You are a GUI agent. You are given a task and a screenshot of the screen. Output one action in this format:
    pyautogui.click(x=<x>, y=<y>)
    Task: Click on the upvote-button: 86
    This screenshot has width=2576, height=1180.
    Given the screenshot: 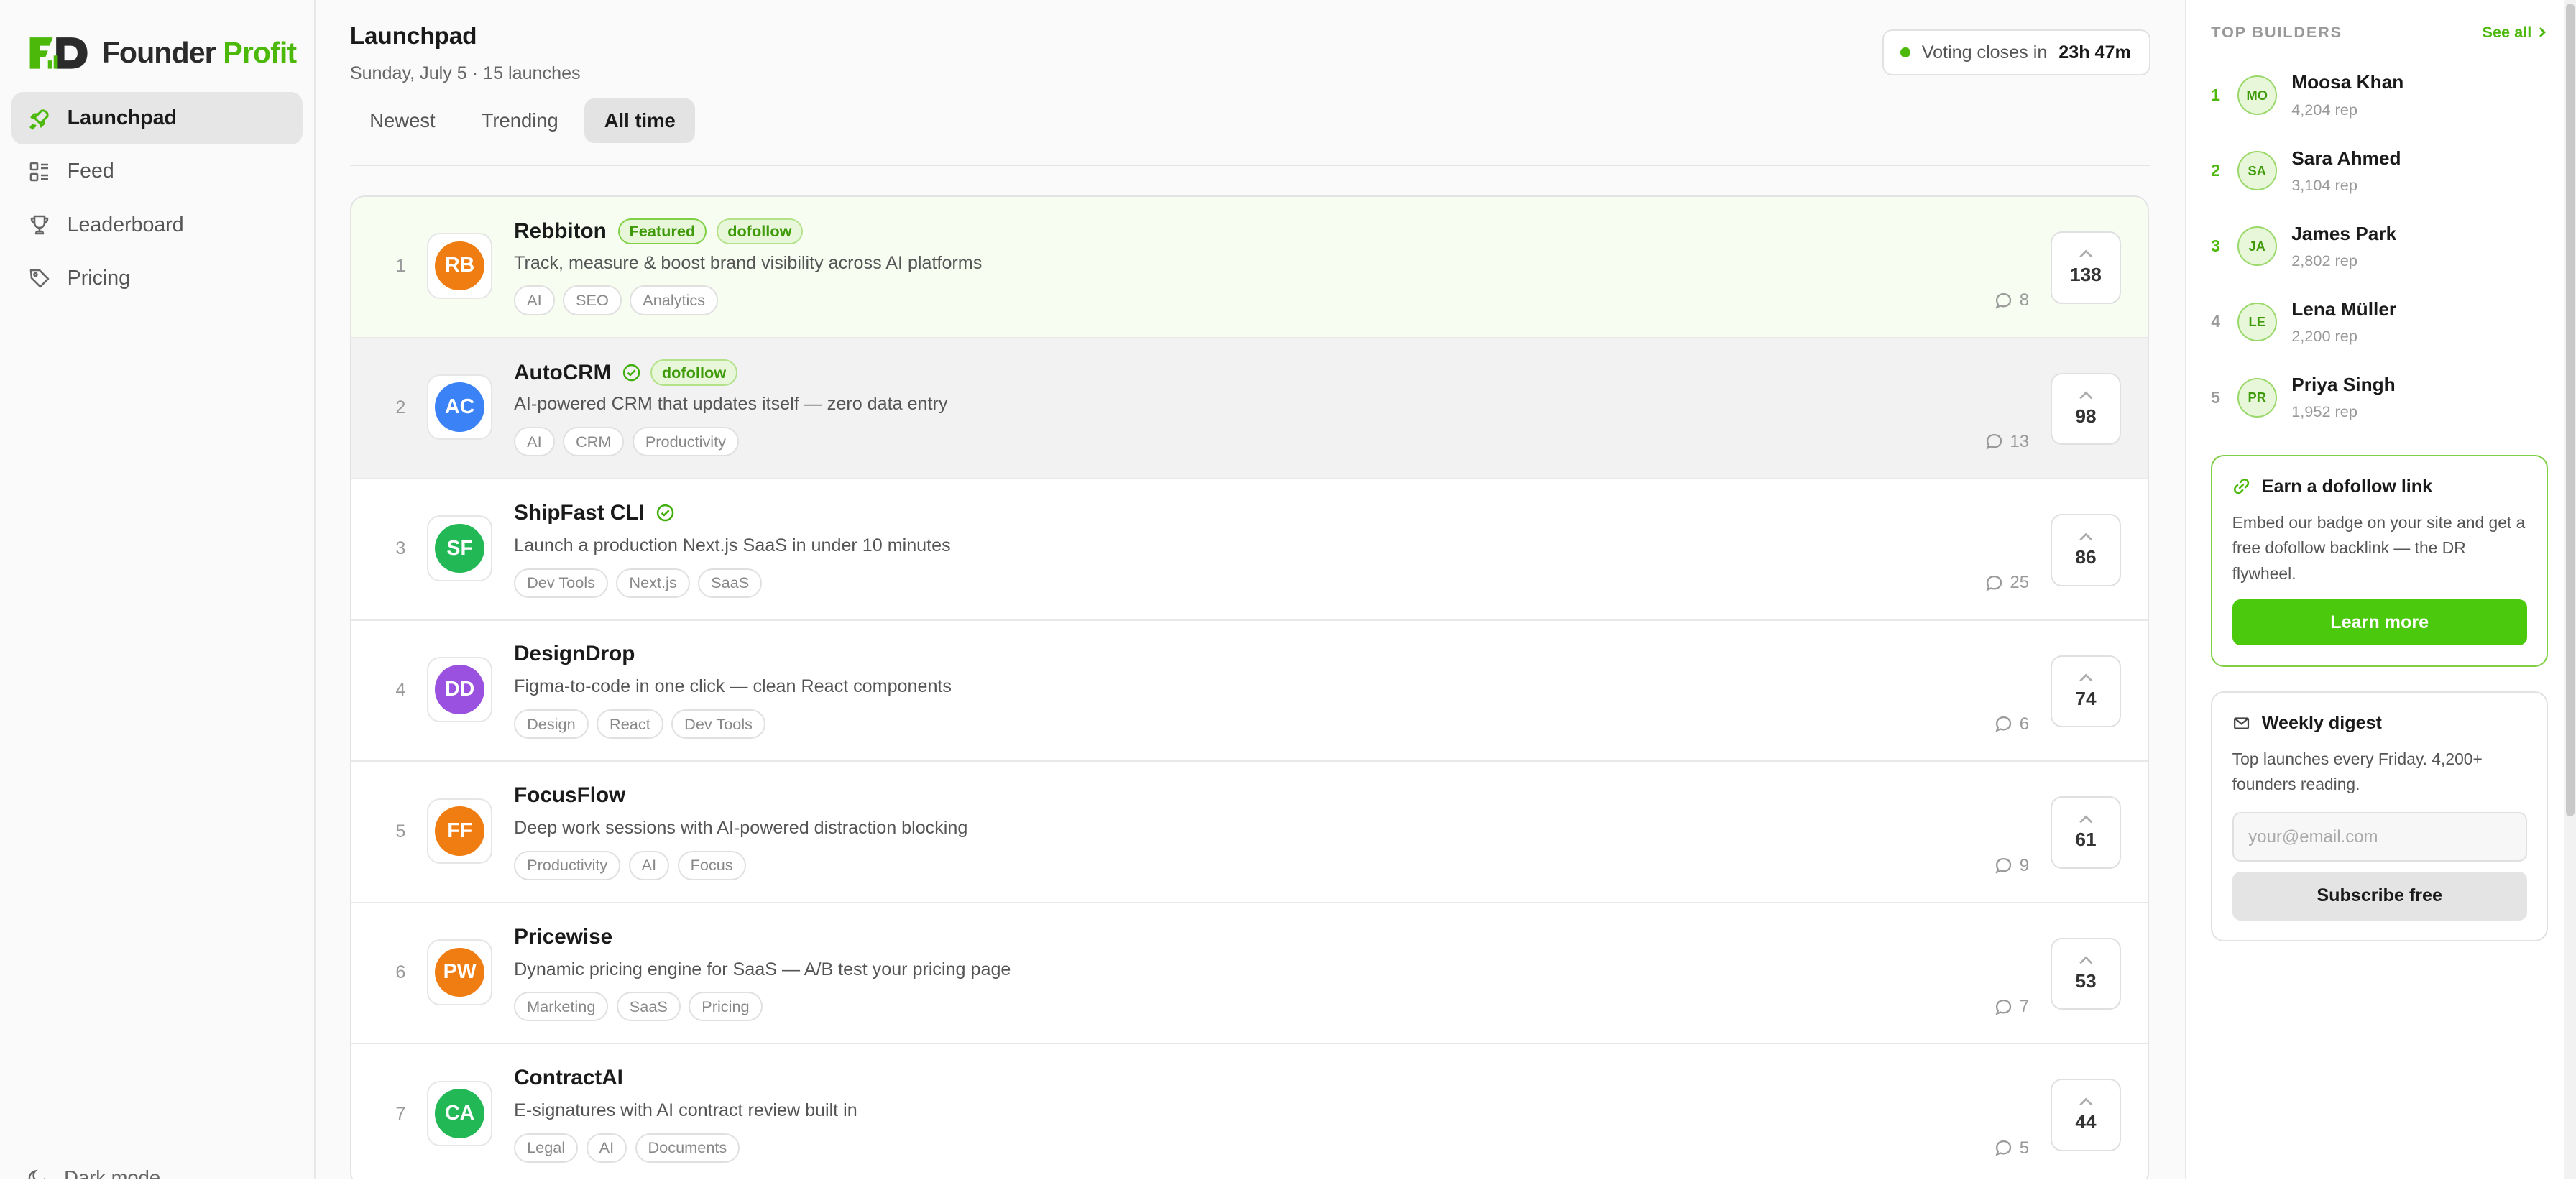 What is the action you would take?
    pyautogui.click(x=2086, y=550)
    